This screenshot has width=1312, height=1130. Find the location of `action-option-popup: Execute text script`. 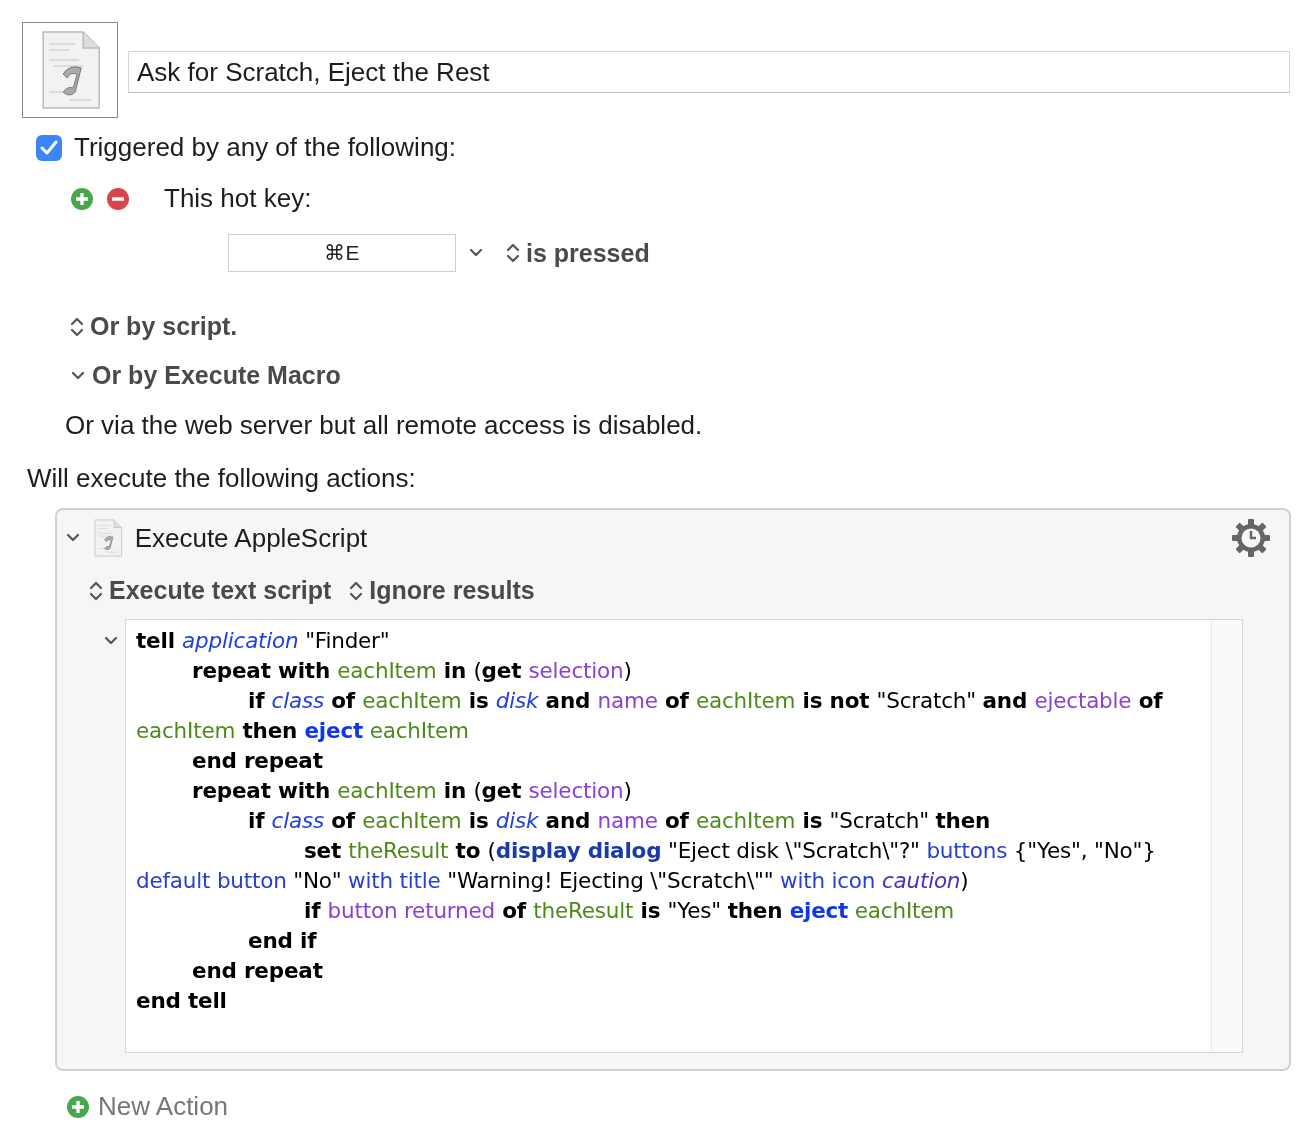

action-option-popup: Execute text script is located at coordinates (210, 590).